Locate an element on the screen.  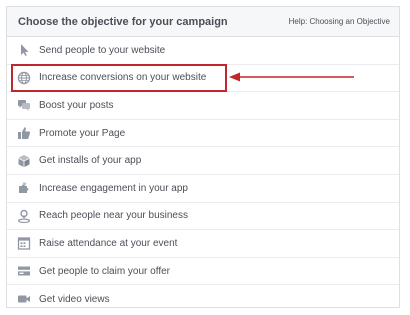
globe-icon is located at coordinates (24, 78).